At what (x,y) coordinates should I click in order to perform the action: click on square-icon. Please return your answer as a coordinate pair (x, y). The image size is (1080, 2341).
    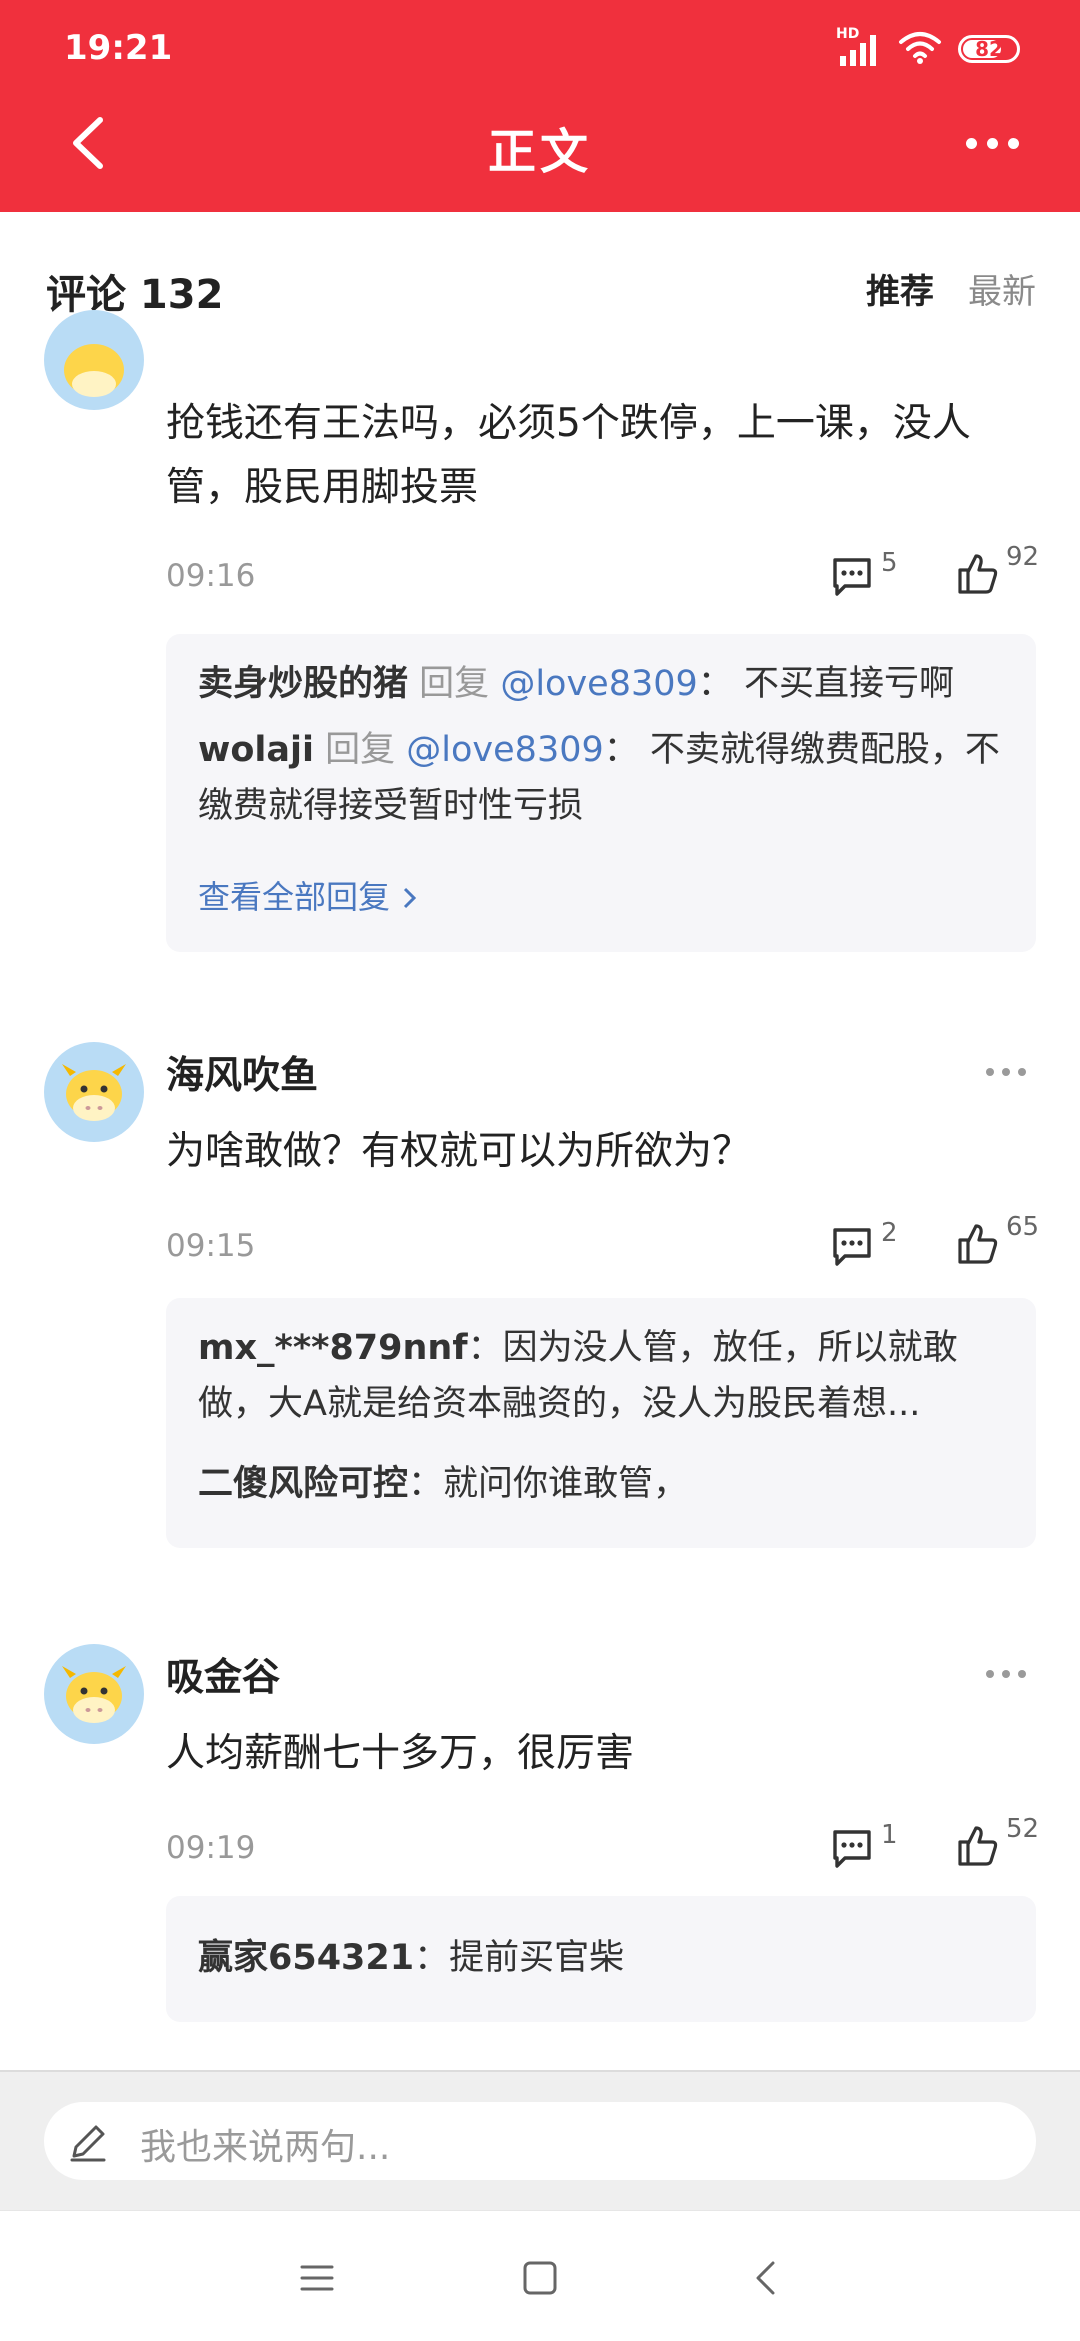
    Looking at the image, I should click on (540, 2278).